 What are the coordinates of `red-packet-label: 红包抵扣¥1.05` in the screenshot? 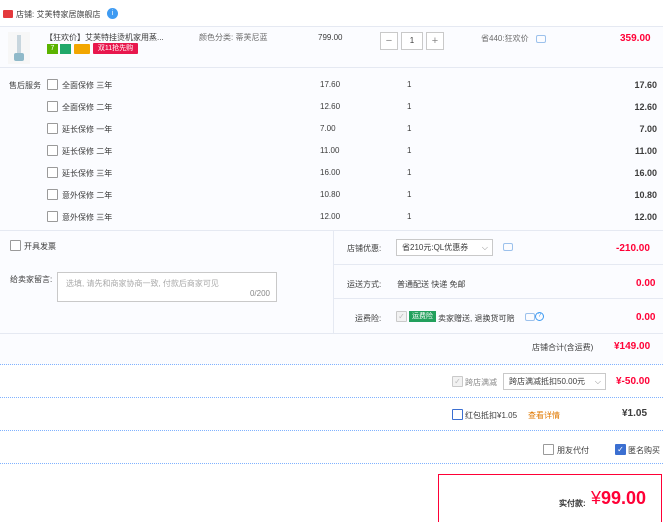 It's located at (491, 415).